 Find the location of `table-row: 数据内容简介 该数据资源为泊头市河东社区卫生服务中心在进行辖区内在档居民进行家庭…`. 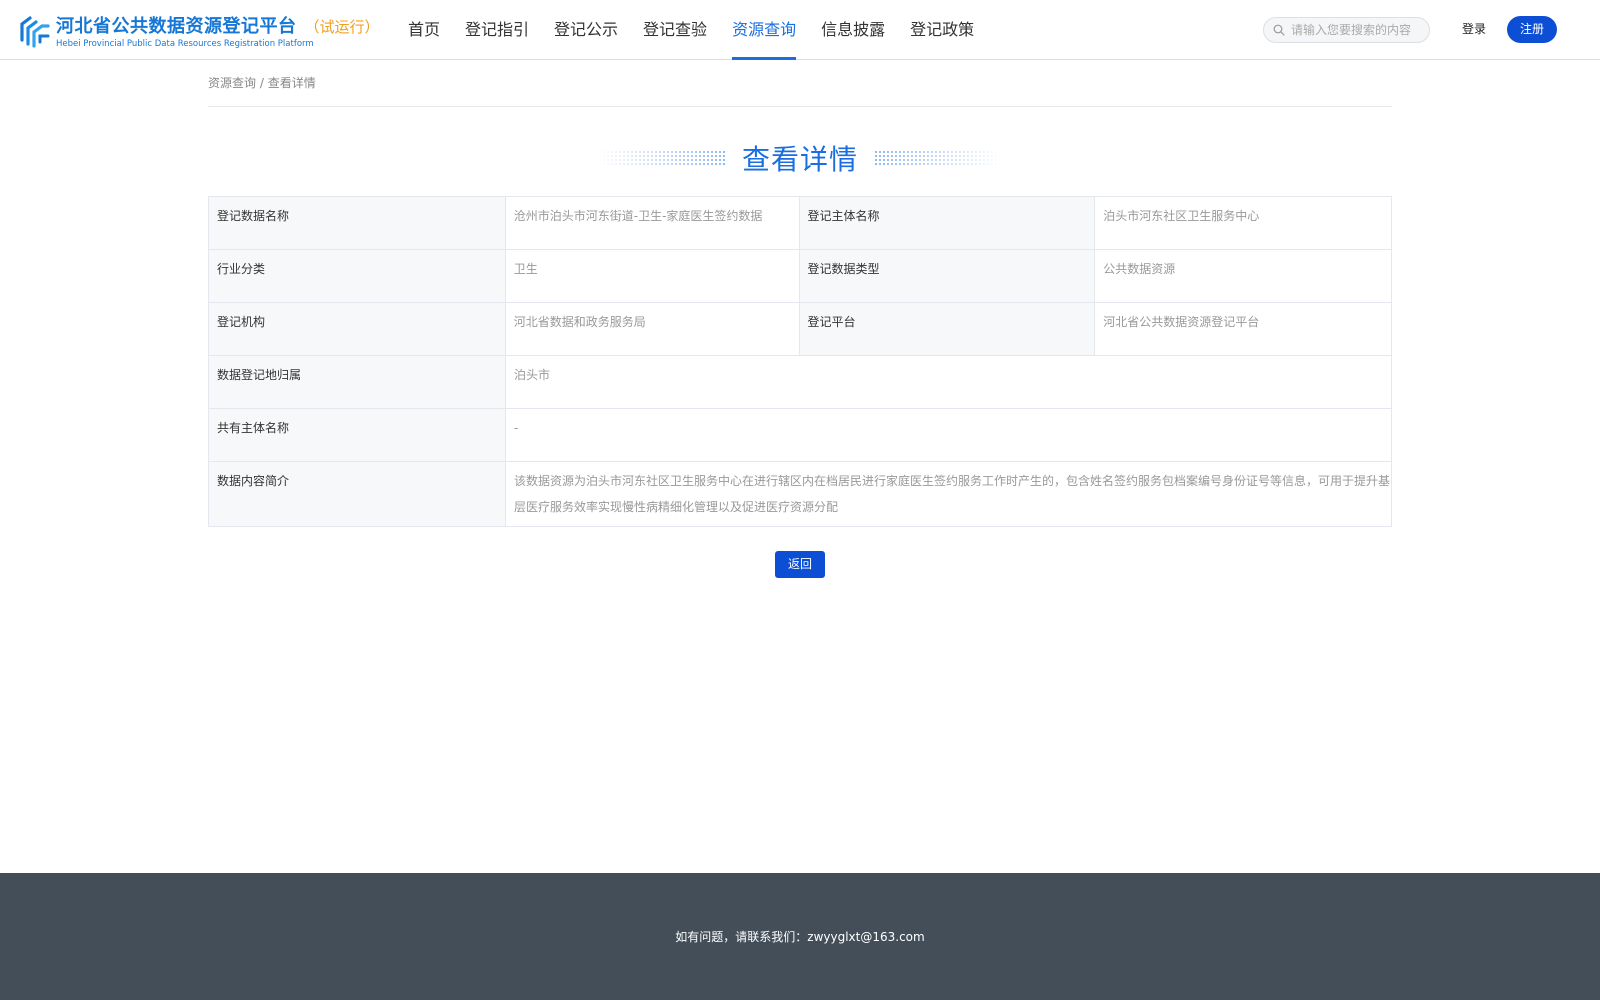

table-row: 数据内容简介 该数据资源为泊头市河东社区卫生服务中心在进行辖区内在档居民进行家庭… is located at coordinates (800, 494).